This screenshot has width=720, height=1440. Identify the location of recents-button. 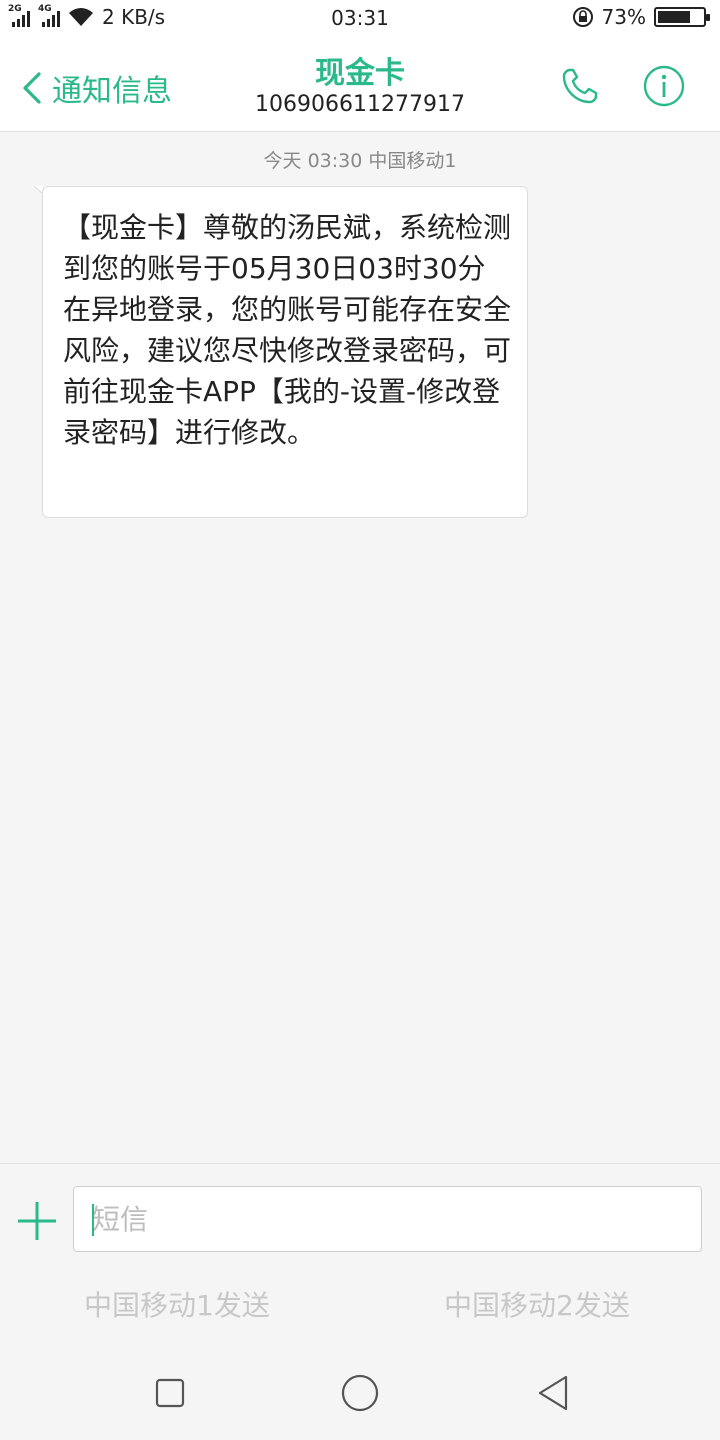
(170, 1394).